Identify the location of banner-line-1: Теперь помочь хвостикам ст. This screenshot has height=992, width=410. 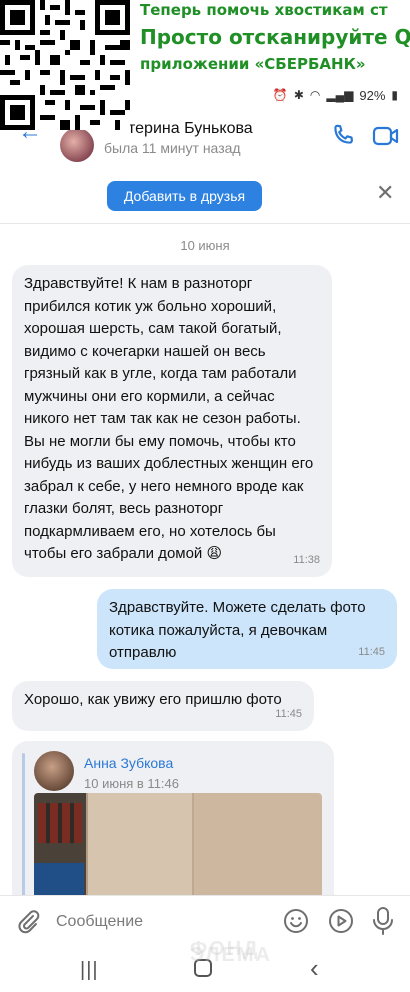
(264, 10).